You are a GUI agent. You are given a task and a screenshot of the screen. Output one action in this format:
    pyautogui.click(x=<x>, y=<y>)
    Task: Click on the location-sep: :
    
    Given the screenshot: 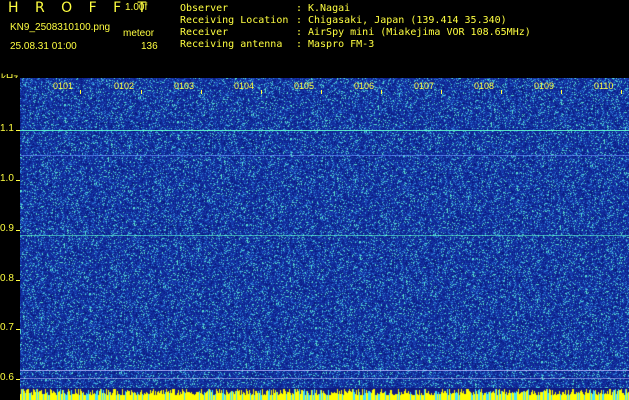 What is the action you would take?
    pyautogui.click(x=299, y=20)
    